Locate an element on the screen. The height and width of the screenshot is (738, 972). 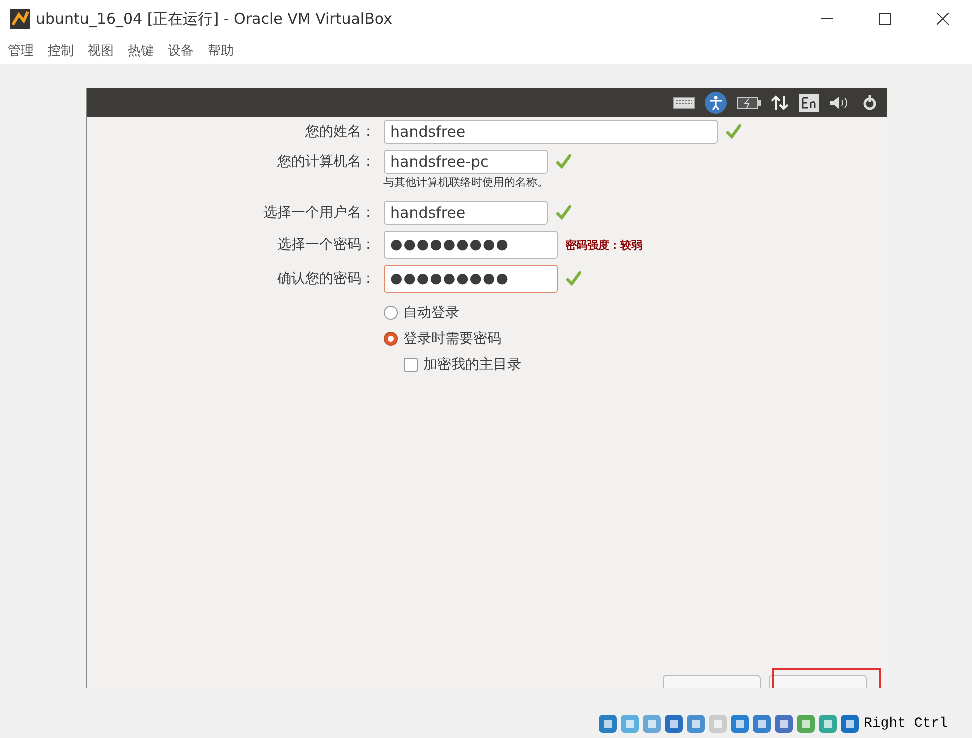
language-icon is located at coordinates (808, 103).